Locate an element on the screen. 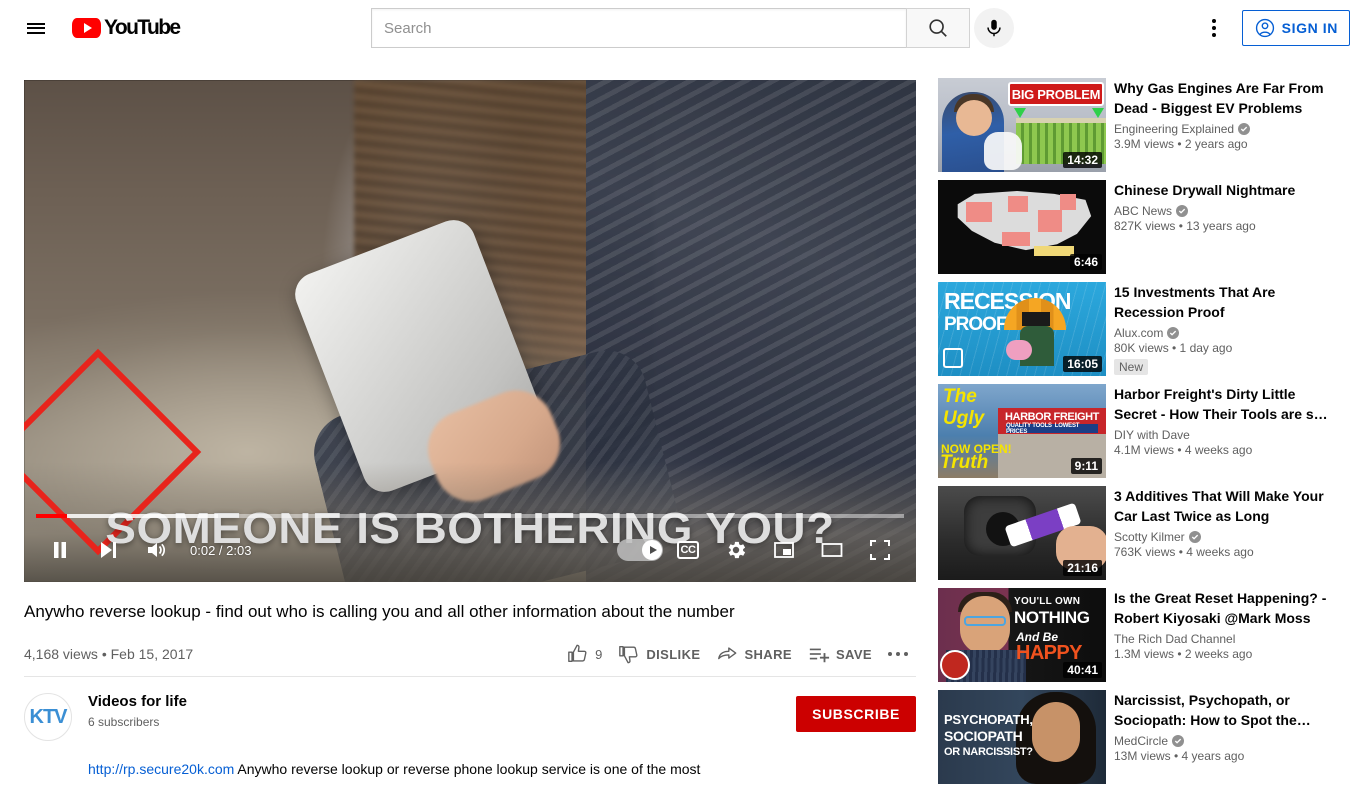 This screenshot has width=1366, height=792. video-channel: Engineering Explained is located at coordinates (1227, 129).